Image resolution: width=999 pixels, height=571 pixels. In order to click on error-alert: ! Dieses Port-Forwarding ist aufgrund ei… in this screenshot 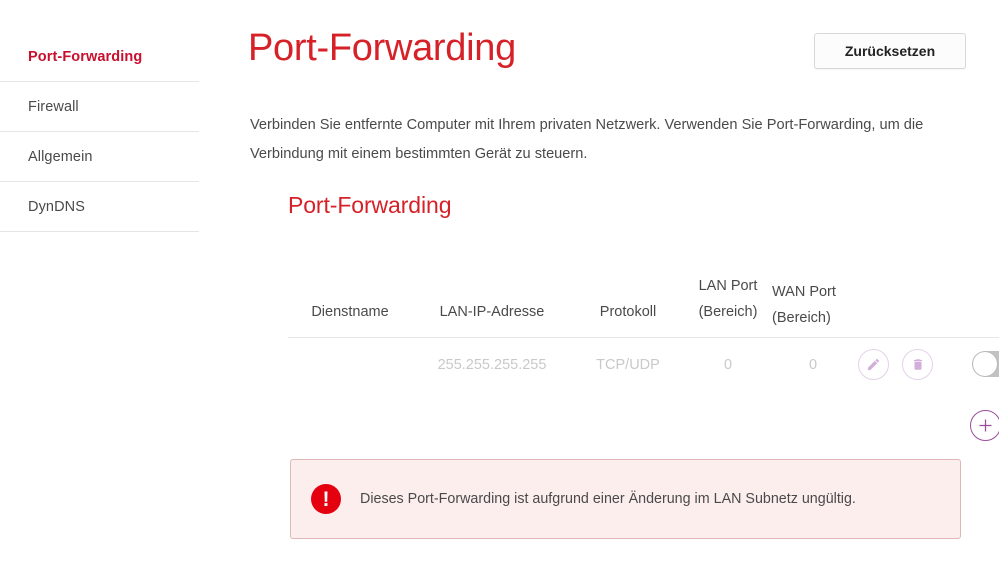, I will do `click(625, 499)`.